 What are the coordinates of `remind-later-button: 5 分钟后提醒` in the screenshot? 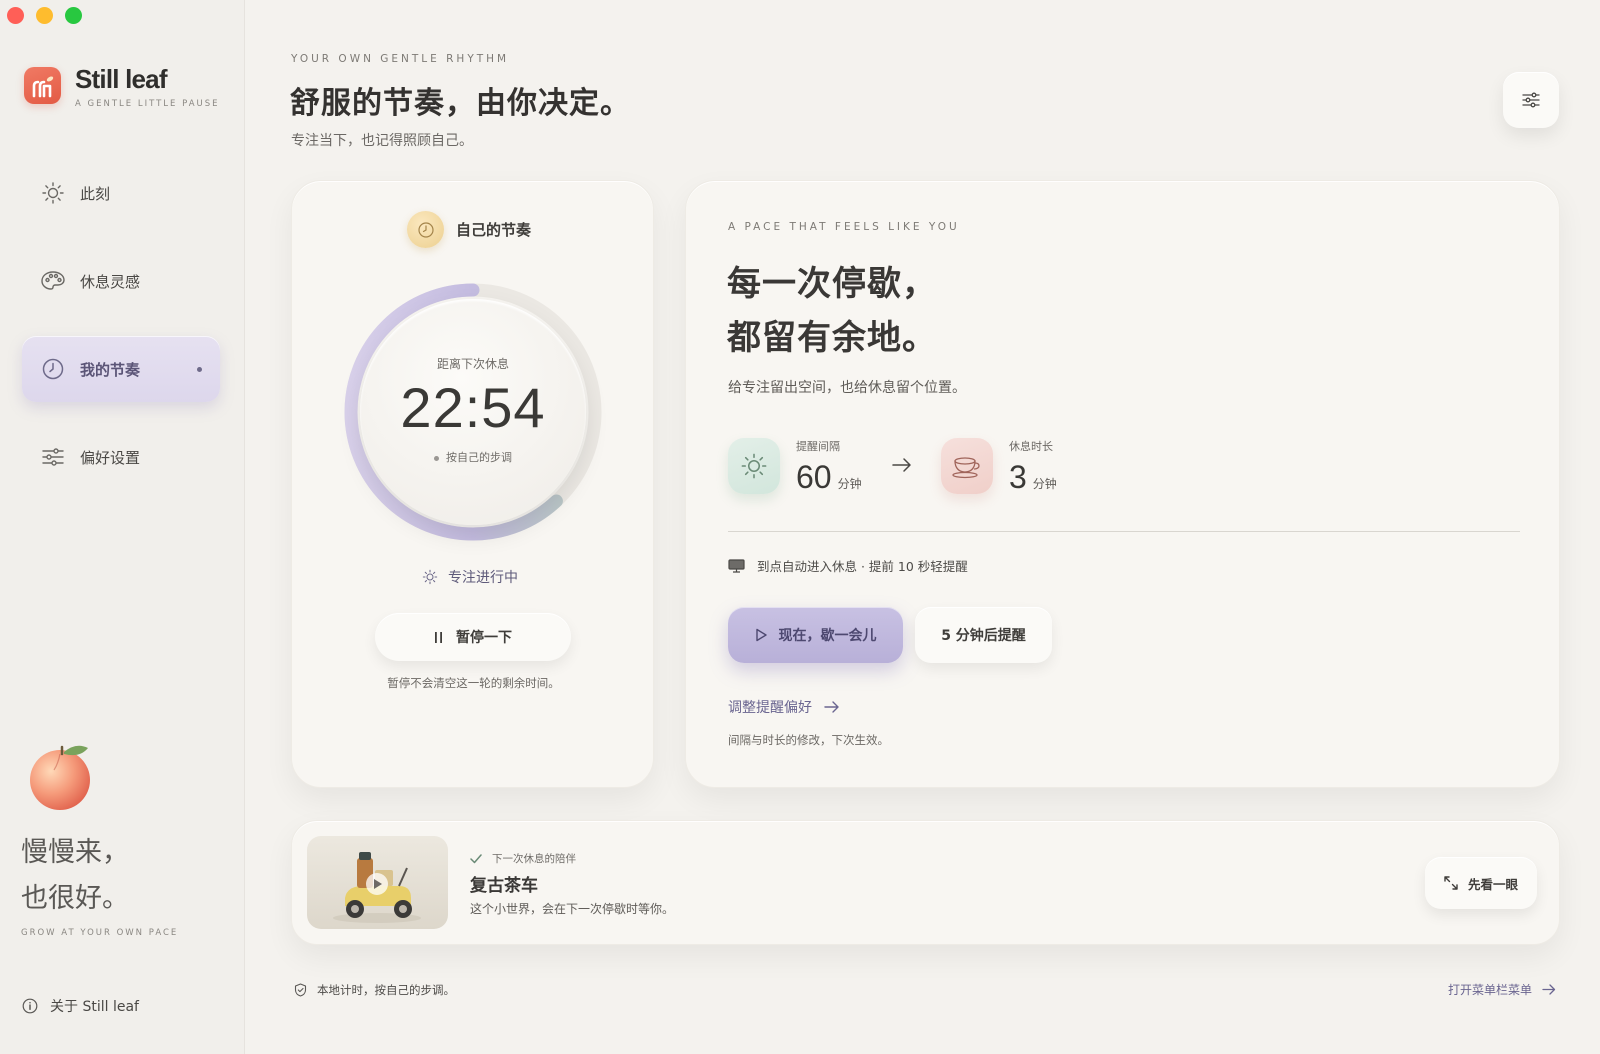 It's located at (983, 635).